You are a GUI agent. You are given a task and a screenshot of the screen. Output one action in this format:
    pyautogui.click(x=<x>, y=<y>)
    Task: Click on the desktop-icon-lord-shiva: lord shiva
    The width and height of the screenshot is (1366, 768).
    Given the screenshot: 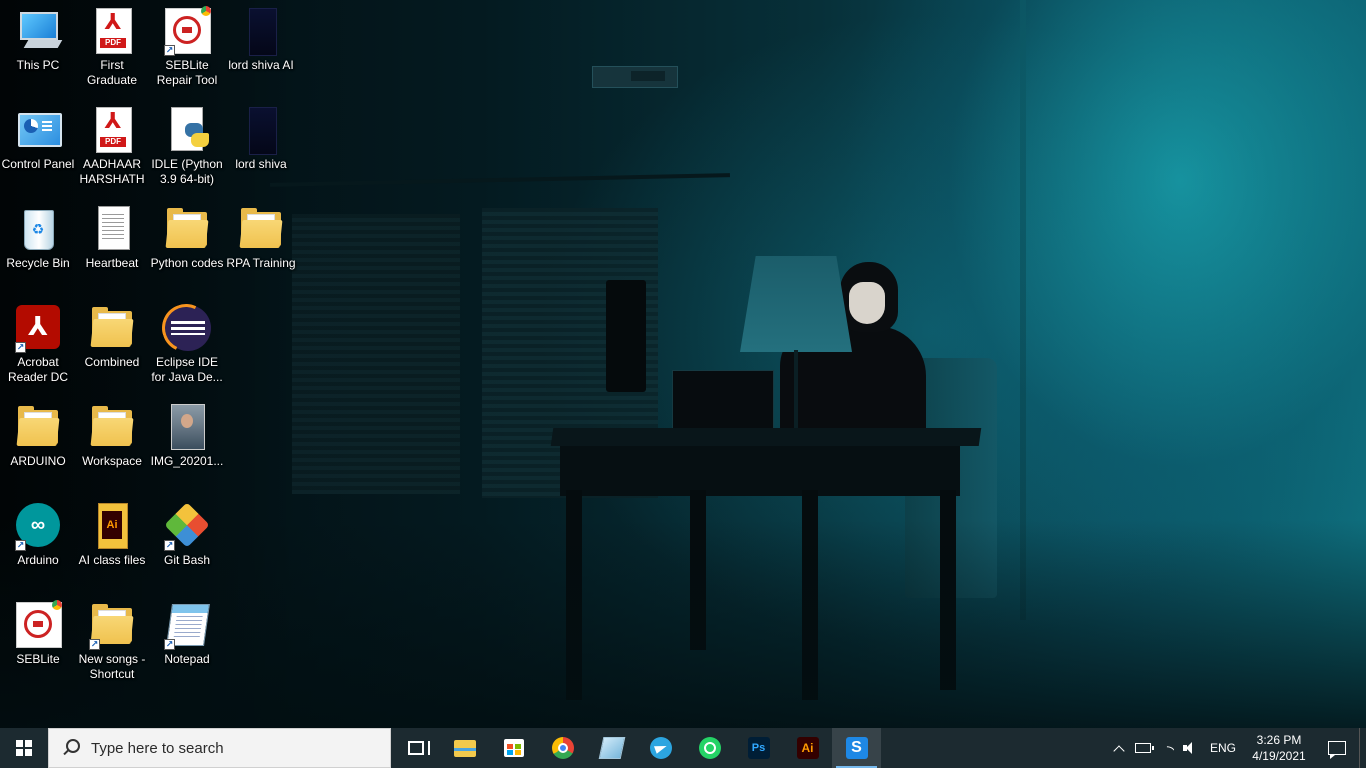 What is the action you would take?
    pyautogui.click(x=261, y=147)
    